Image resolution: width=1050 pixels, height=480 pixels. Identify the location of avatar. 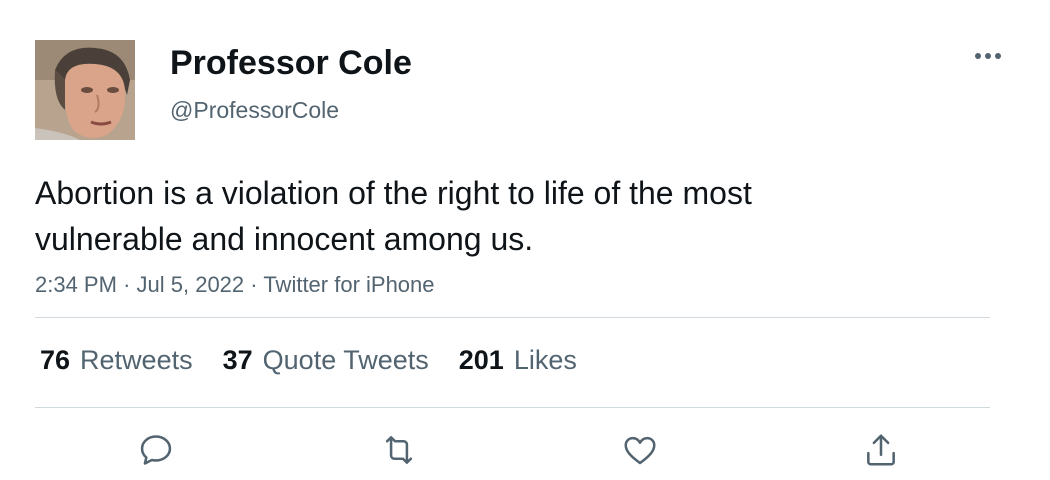
(85, 90).